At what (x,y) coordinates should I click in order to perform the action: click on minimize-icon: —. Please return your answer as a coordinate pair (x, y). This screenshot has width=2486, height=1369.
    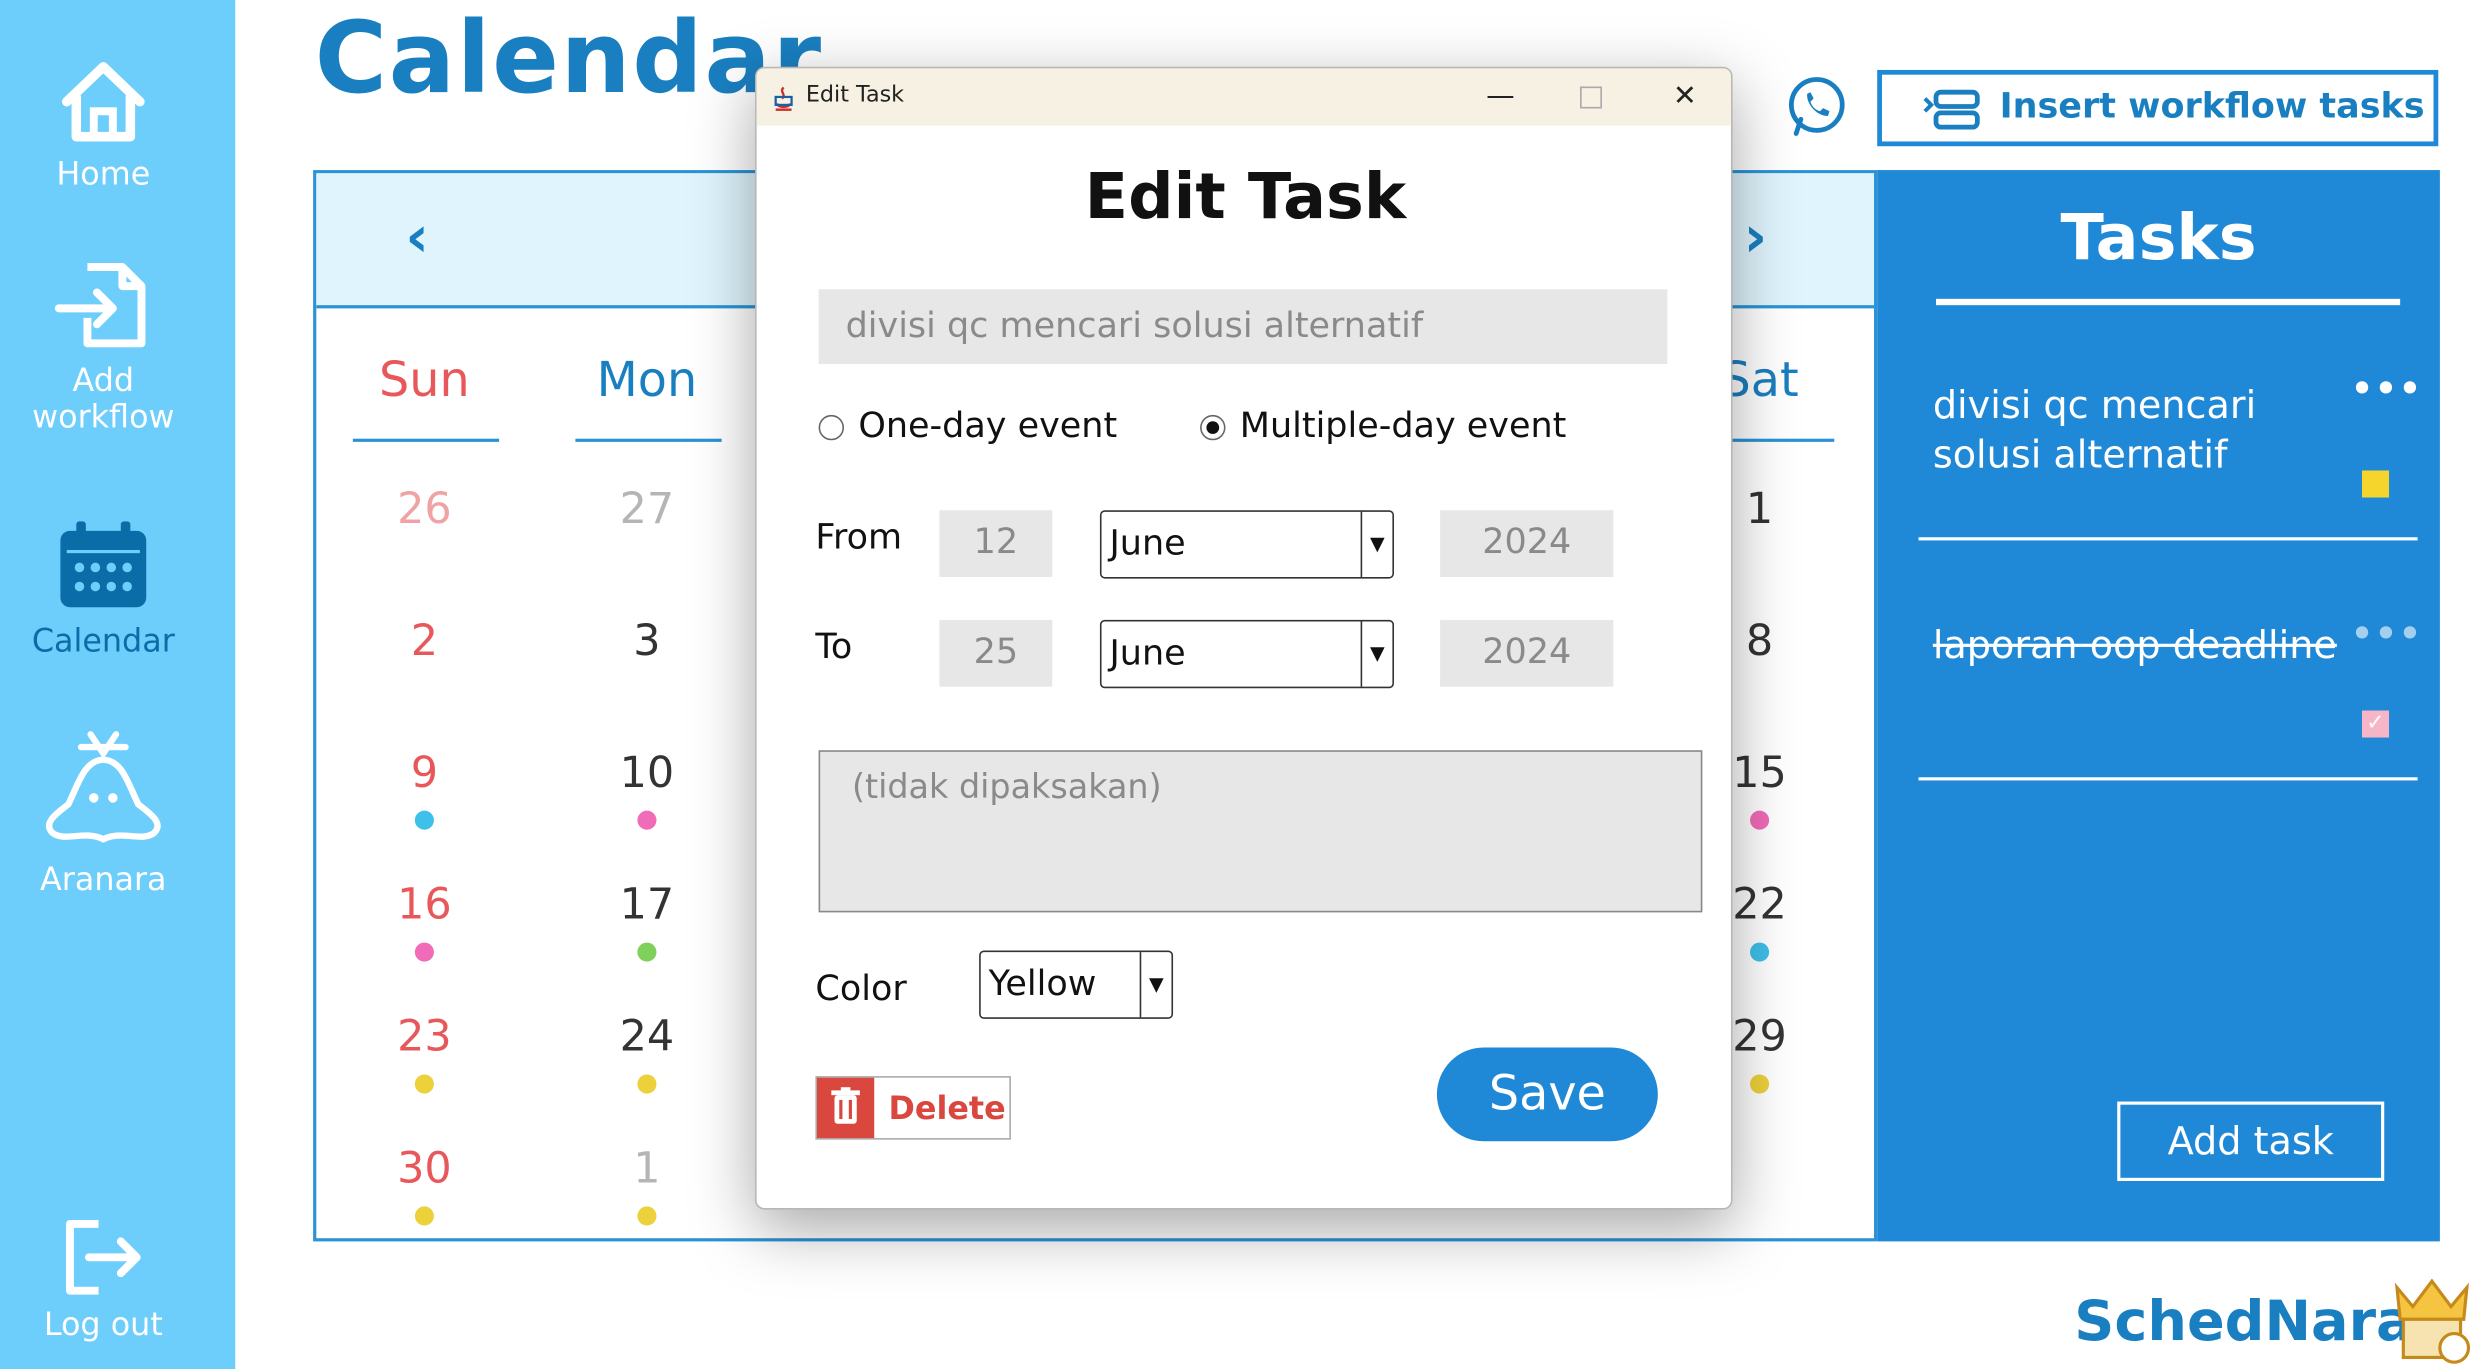
    Looking at the image, I should click on (1501, 97).